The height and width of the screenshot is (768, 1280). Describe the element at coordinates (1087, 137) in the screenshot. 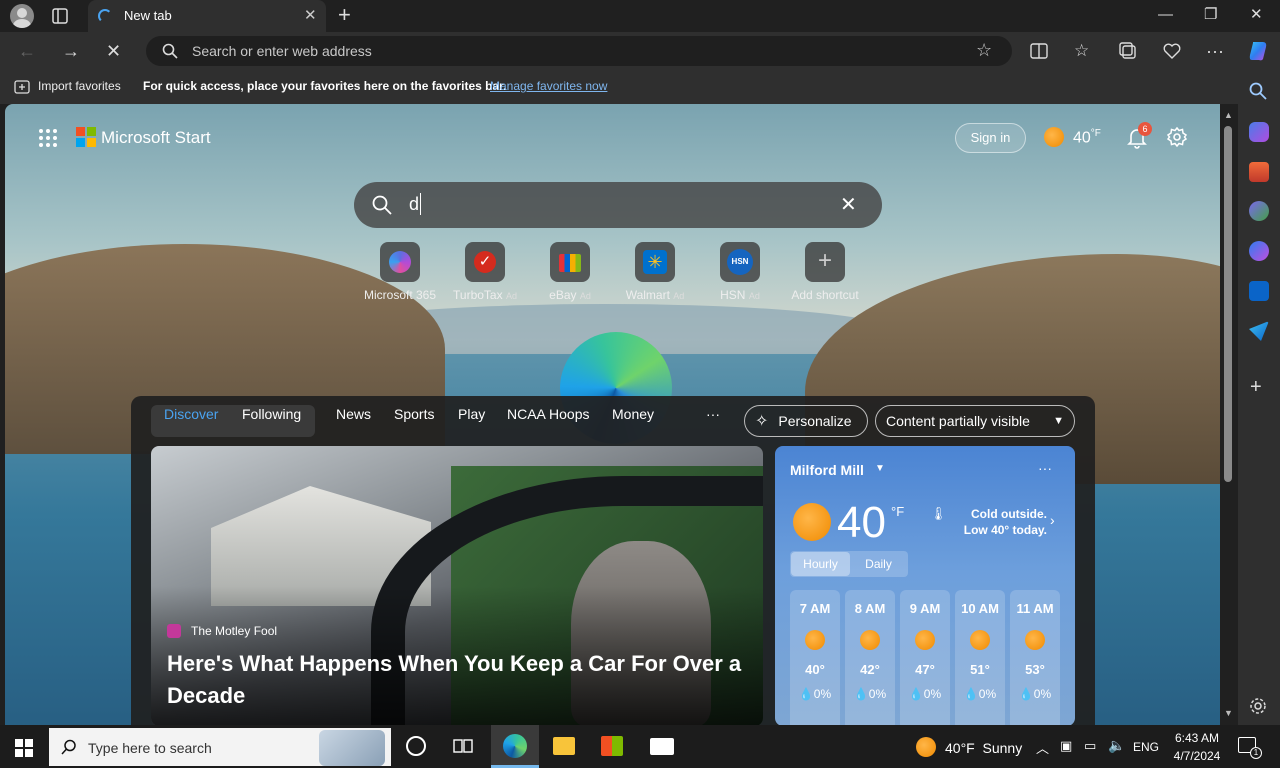

I see `header-weather: 40°F` at that location.